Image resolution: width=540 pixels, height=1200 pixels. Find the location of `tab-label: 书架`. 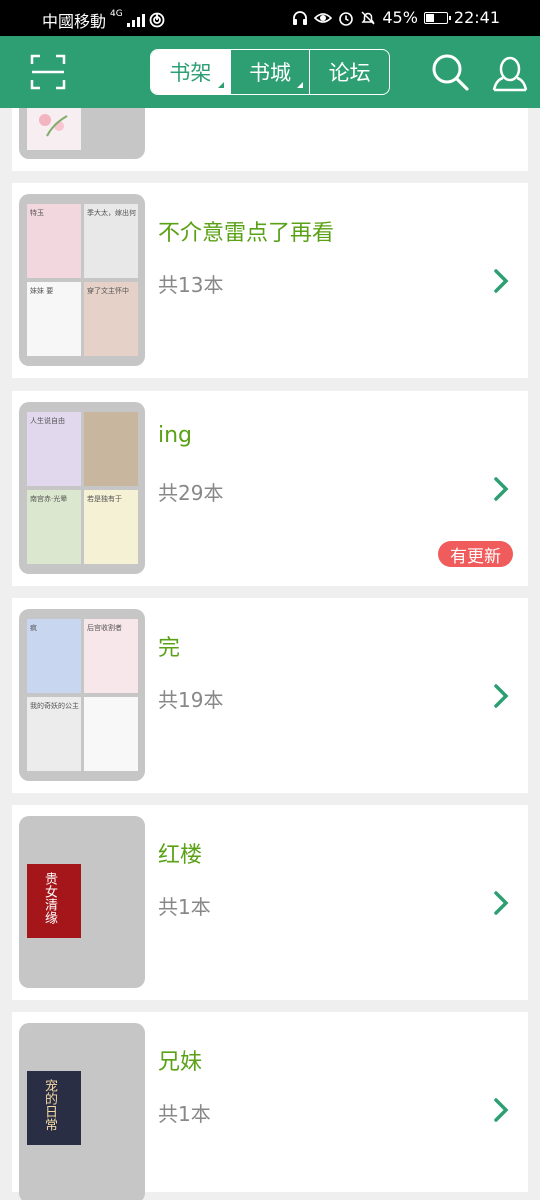

tab-label: 书架 is located at coordinates (190, 73).